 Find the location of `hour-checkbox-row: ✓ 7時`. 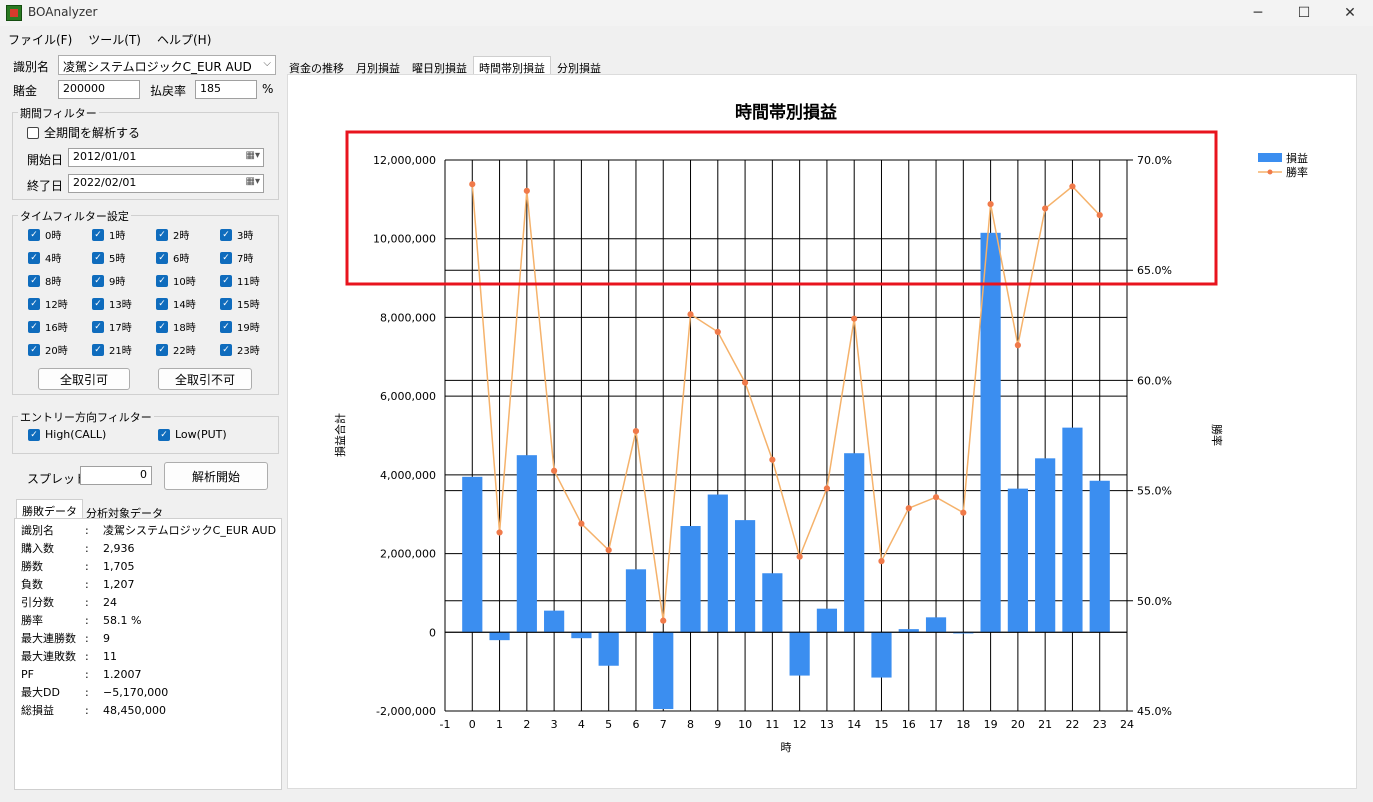

hour-checkbox-row: ✓ 7時 is located at coordinates (236, 257).